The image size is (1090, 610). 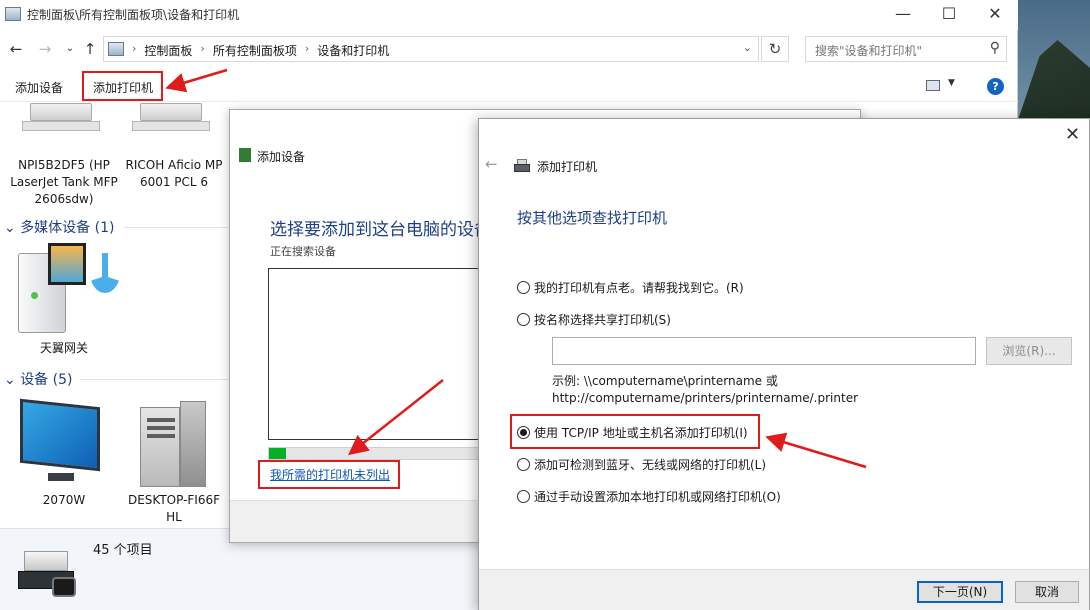 What do you see at coordinates (960, 592) in the screenshot?
I see `next-button: 下一页(N)` at bounding box center [960, 592].